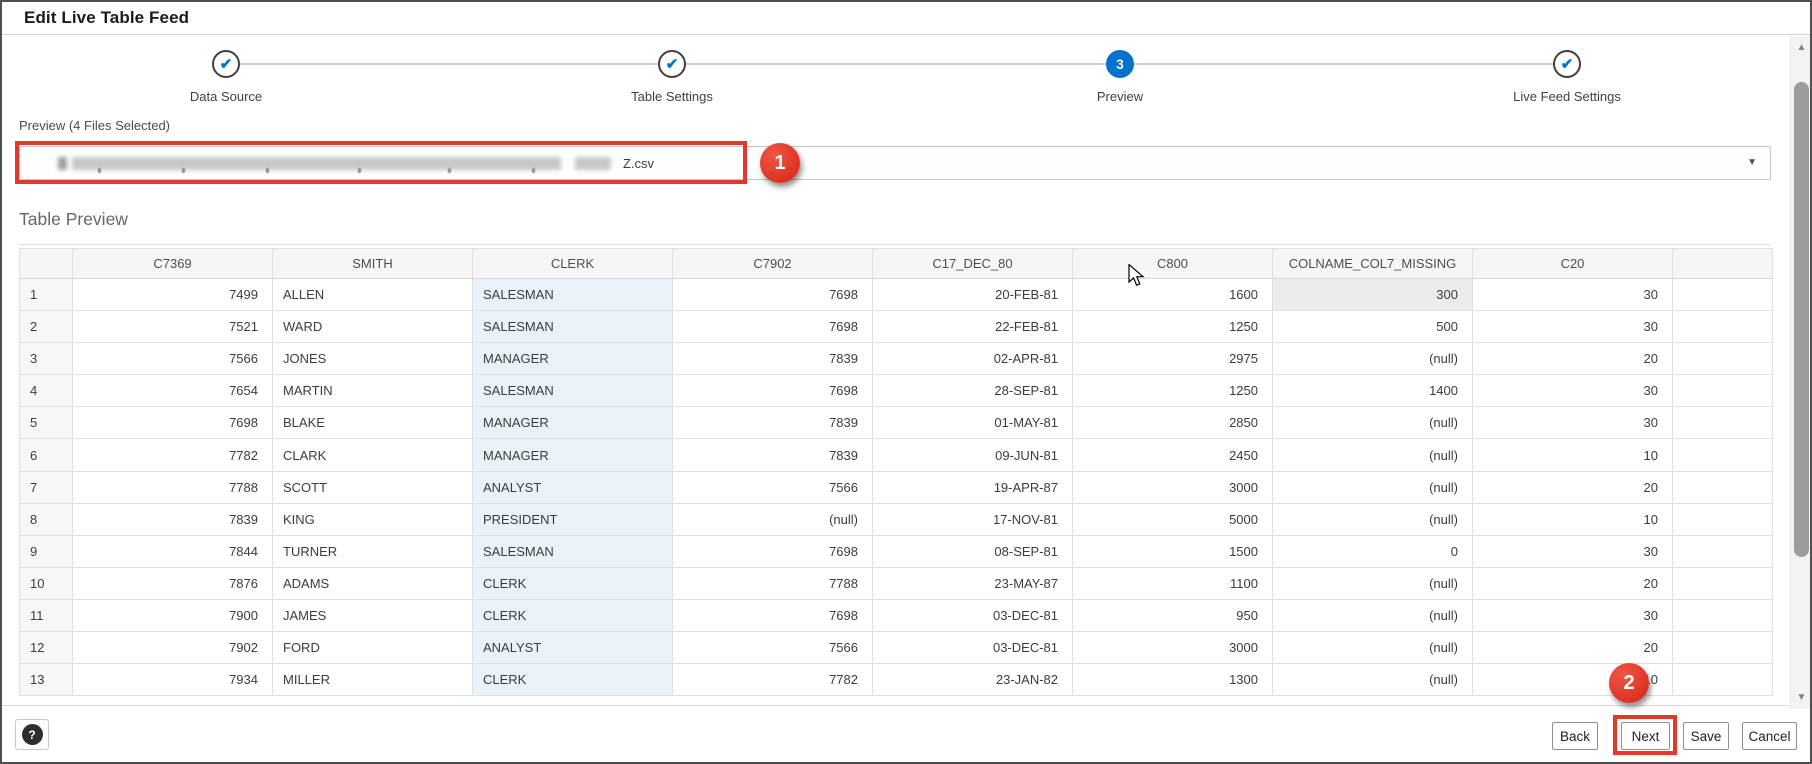 This screenshot has width=1812, height=764. Describe the element at coordinates (372, 455) in the screenshot. I see `cell: CLARK` at that location.